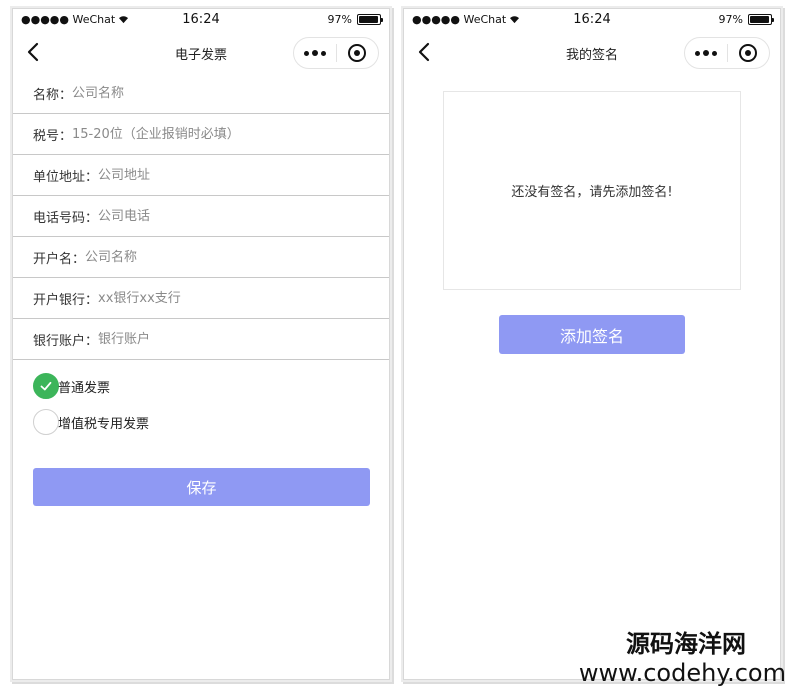  Describe the element at coordinates (243, 175) in the screenshot. I see `address-input` at that location.